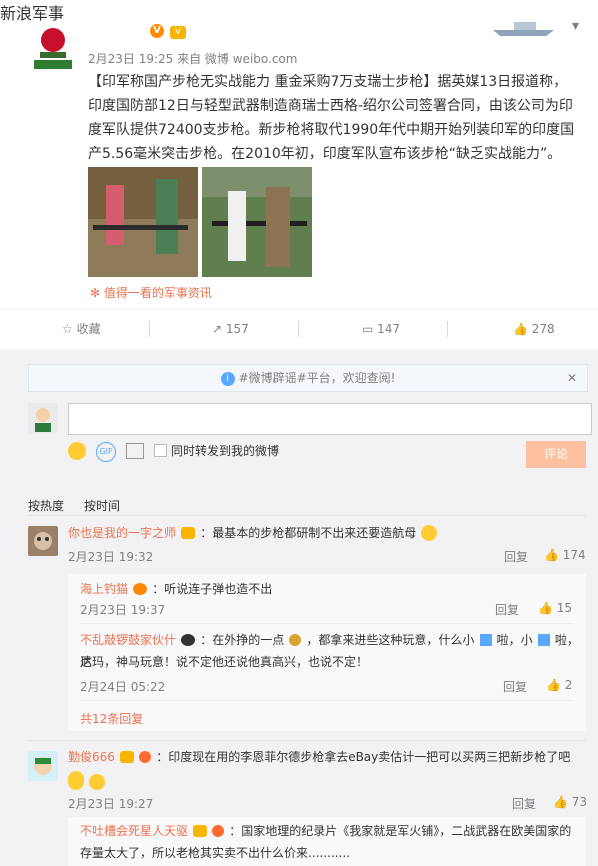 This screenshot has height=866, width=598. Describe the element at coordinates (212, 589) in the screenshot. I see `reply-text: ：听说连子弹也造不出` at that location.